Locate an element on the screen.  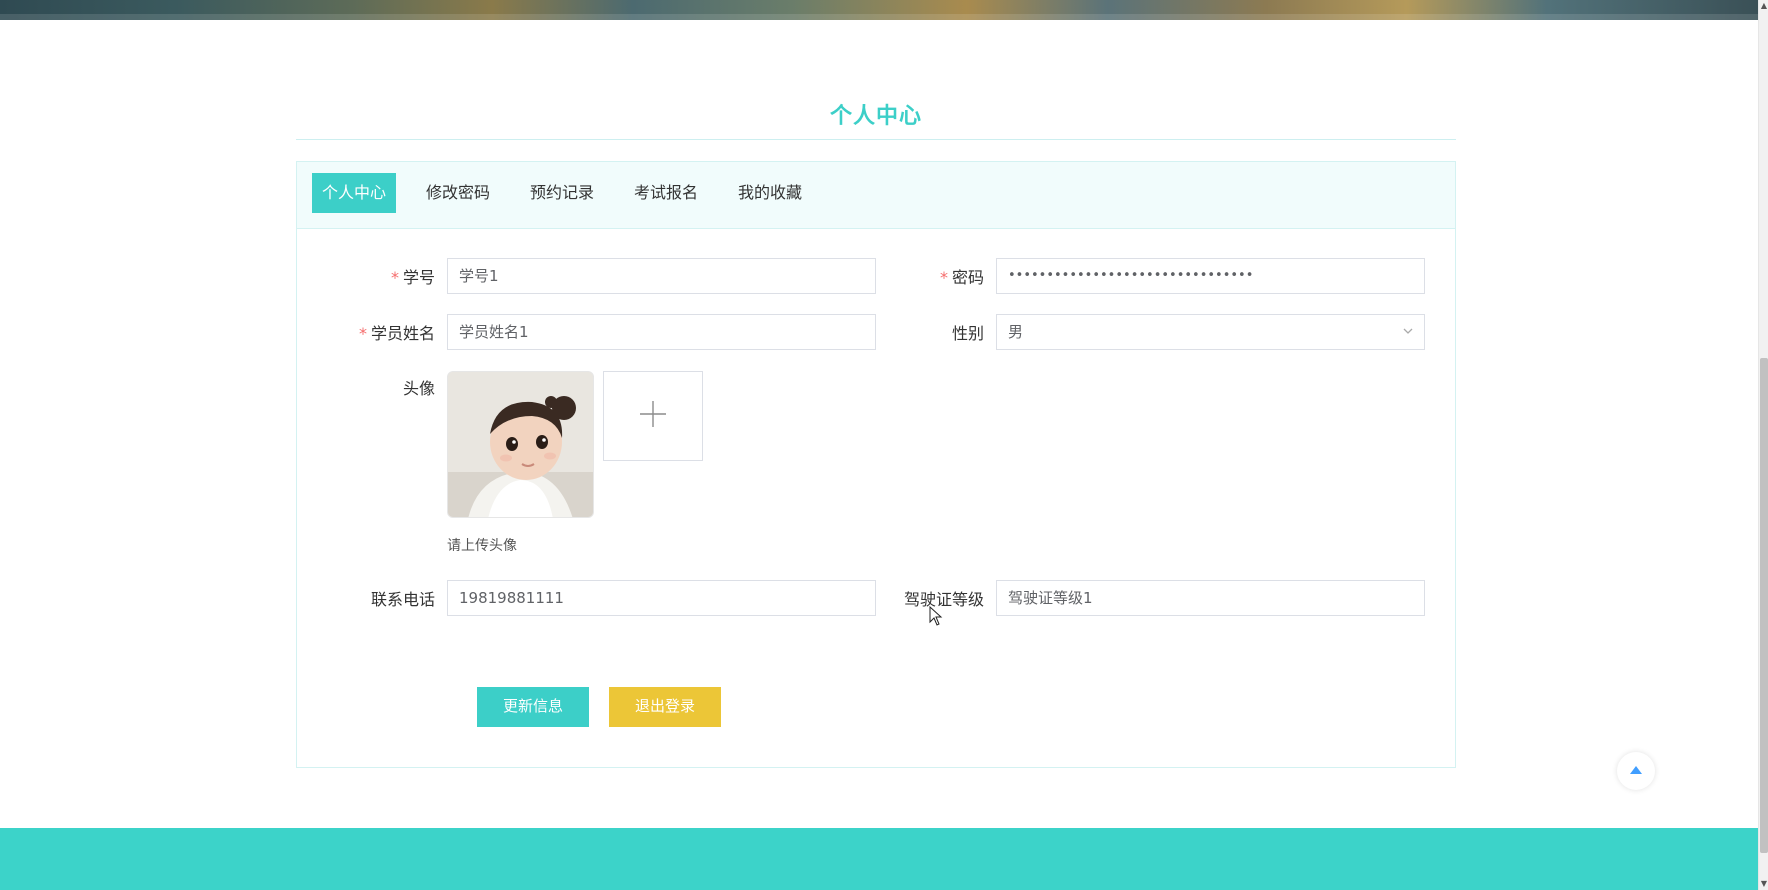
page-title: 个人中心 is located at coordinates (875, 116).